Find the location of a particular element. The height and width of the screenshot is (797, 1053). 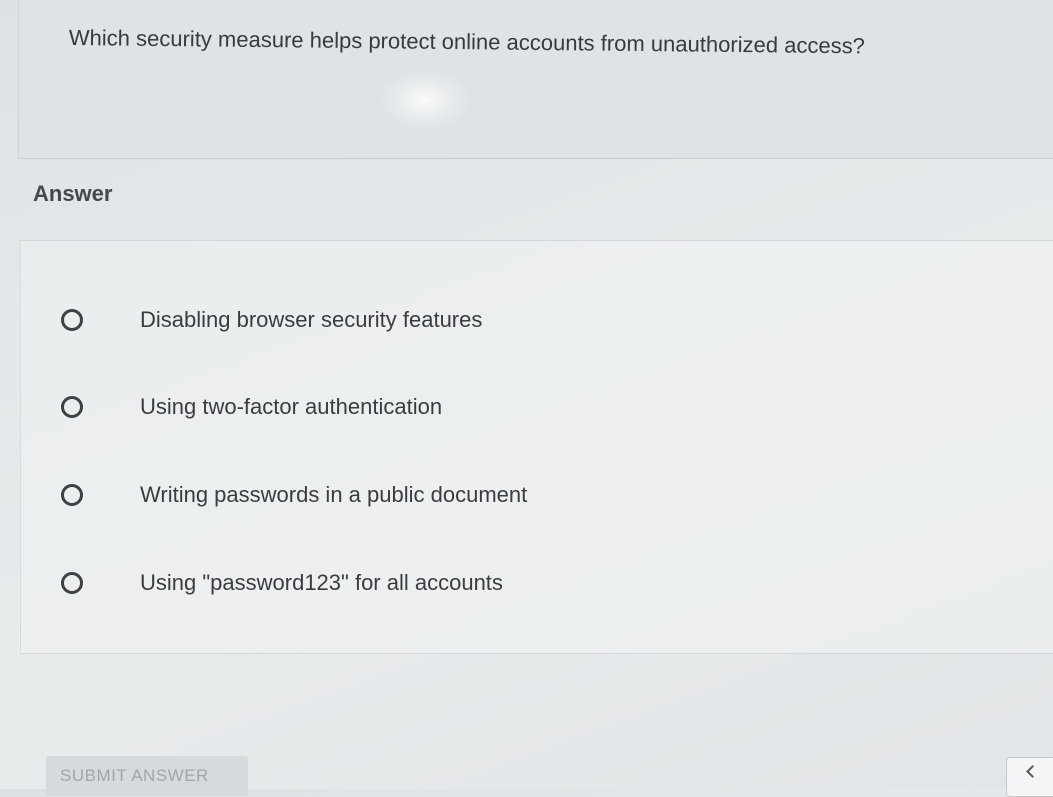

option-label: Using two-factor authentication is located at coordinates (291, 406).